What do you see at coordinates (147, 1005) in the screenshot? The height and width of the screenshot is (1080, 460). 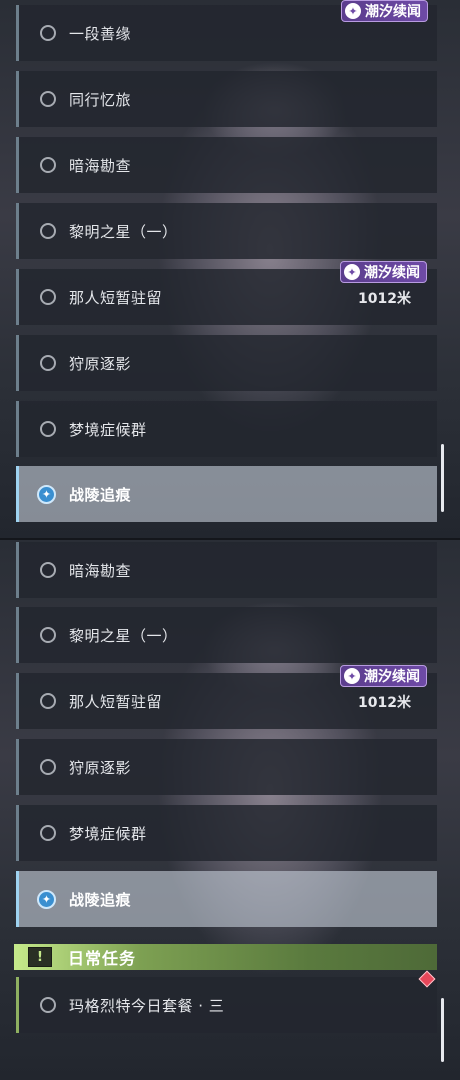 I see `quest-label: 玛格烈特今日套餐 · 三` at bounding box center [147, 1005].